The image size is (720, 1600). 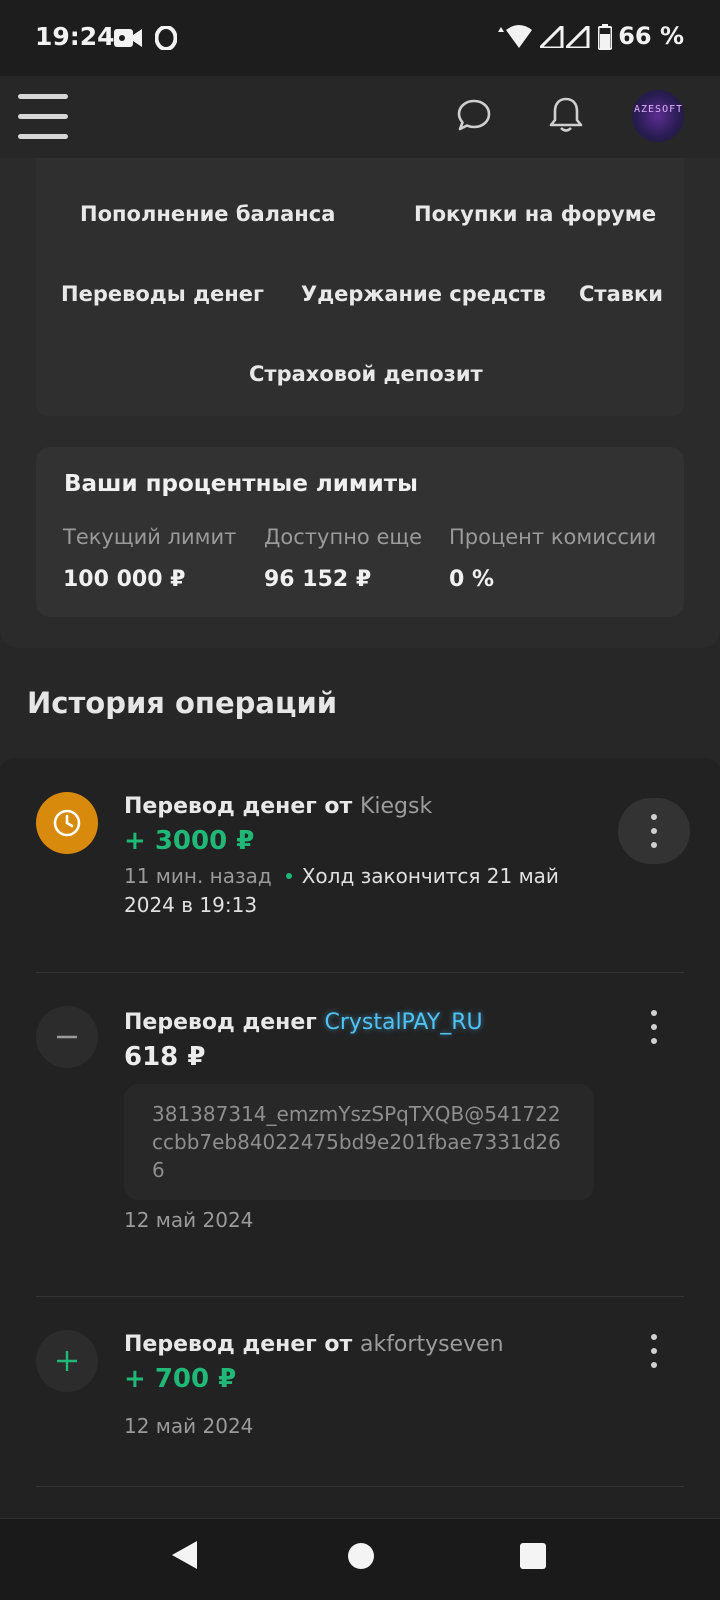 I want to click on limits-title: Ваши процентные лимиты, so click(x=241, y=484).